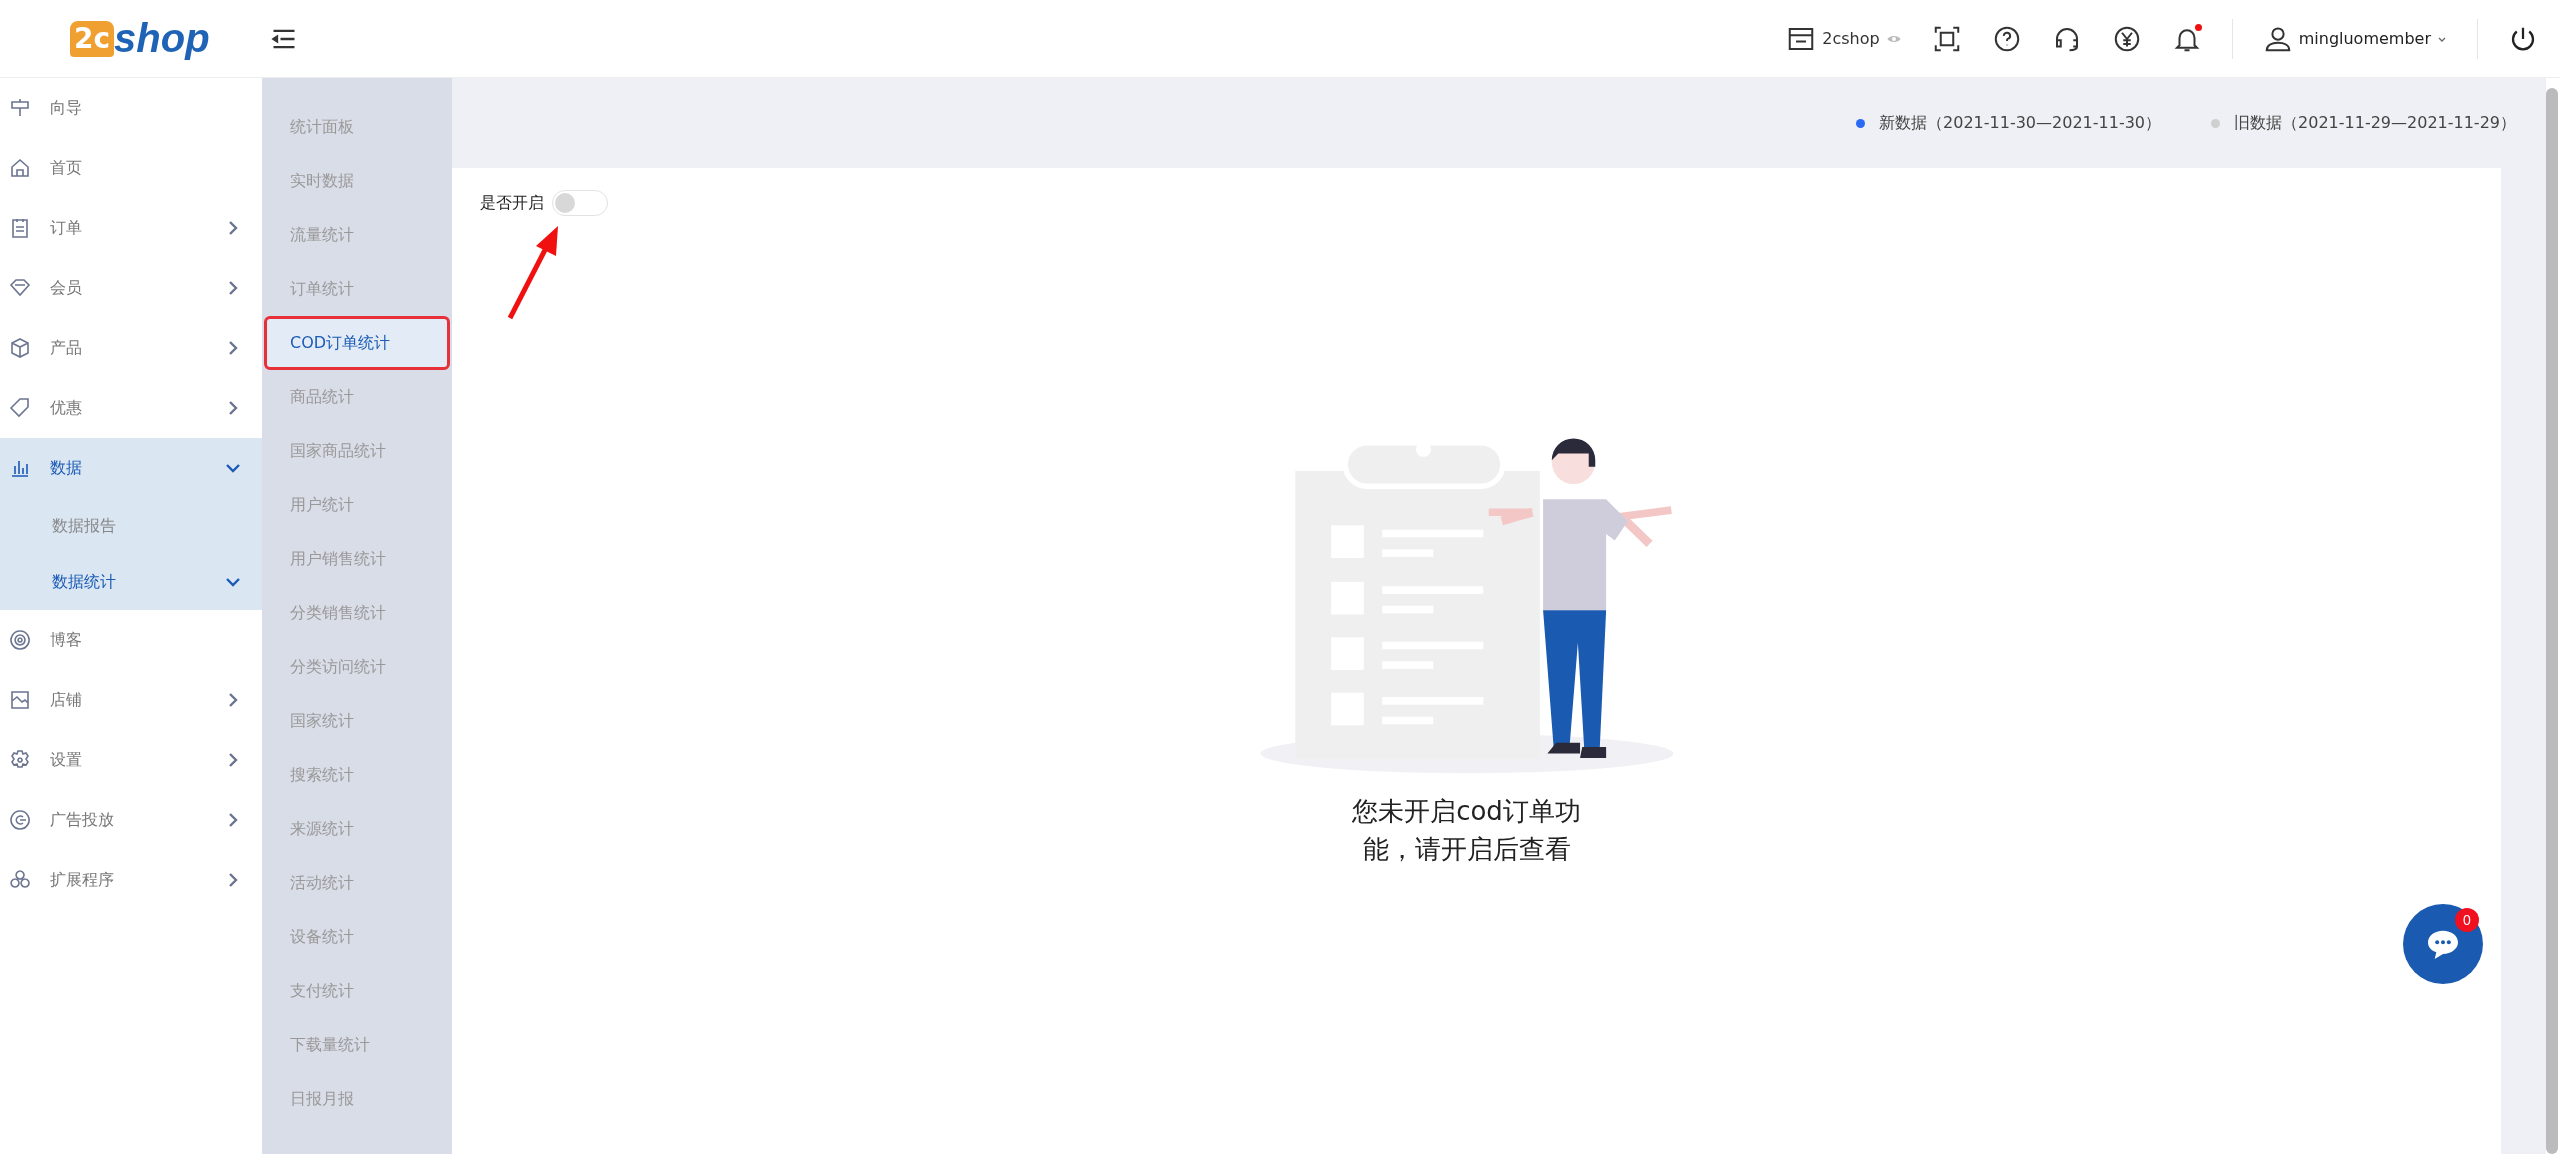  Describe the element at coordinates (131, 168) in the screenshot. I see `sidebar-item: 首页` at that location.